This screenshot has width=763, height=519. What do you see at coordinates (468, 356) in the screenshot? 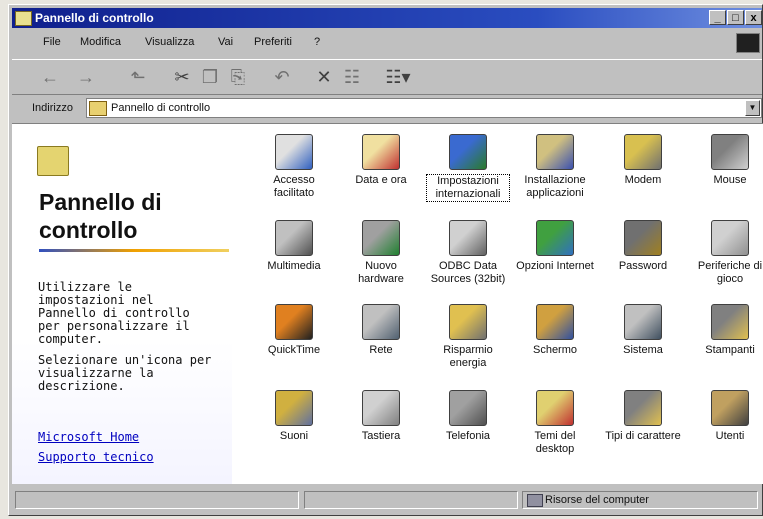
I see `item-label: Risparmio energia` at bounding box center [468, 356].